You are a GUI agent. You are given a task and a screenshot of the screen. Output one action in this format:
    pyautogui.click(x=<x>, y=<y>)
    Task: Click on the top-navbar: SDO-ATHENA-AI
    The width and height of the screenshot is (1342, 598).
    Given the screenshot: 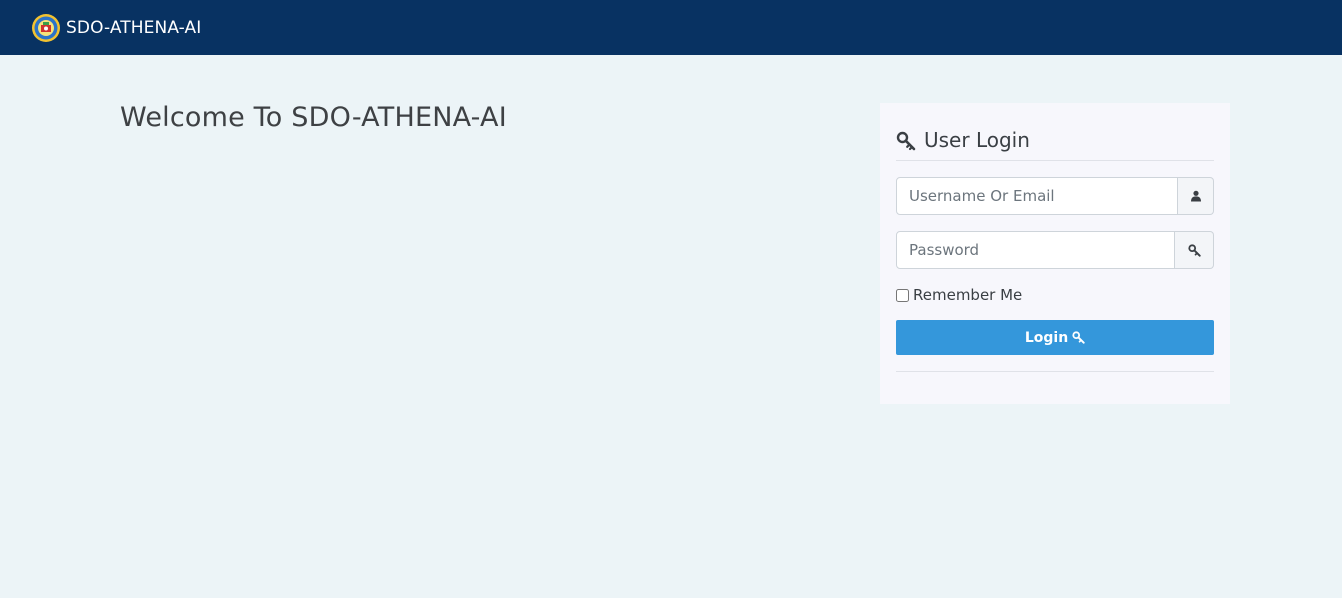 What is the action you would take?
    pyautogui.click(x=671, y=27)
    